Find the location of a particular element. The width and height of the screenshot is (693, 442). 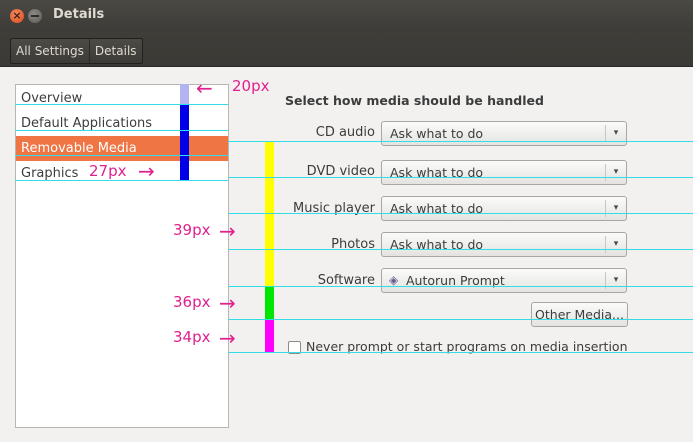

window-title: Details is located at coordinates (79, 14).